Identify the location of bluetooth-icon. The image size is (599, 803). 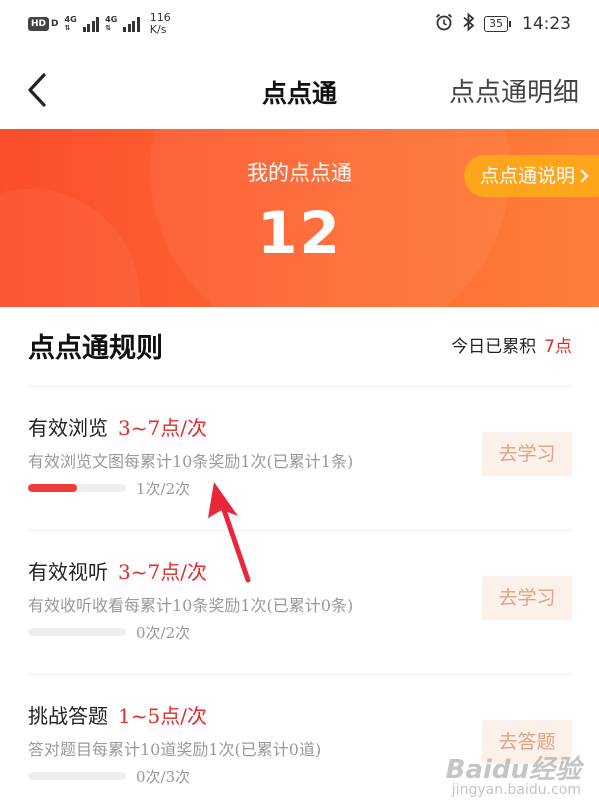
(469, 24).